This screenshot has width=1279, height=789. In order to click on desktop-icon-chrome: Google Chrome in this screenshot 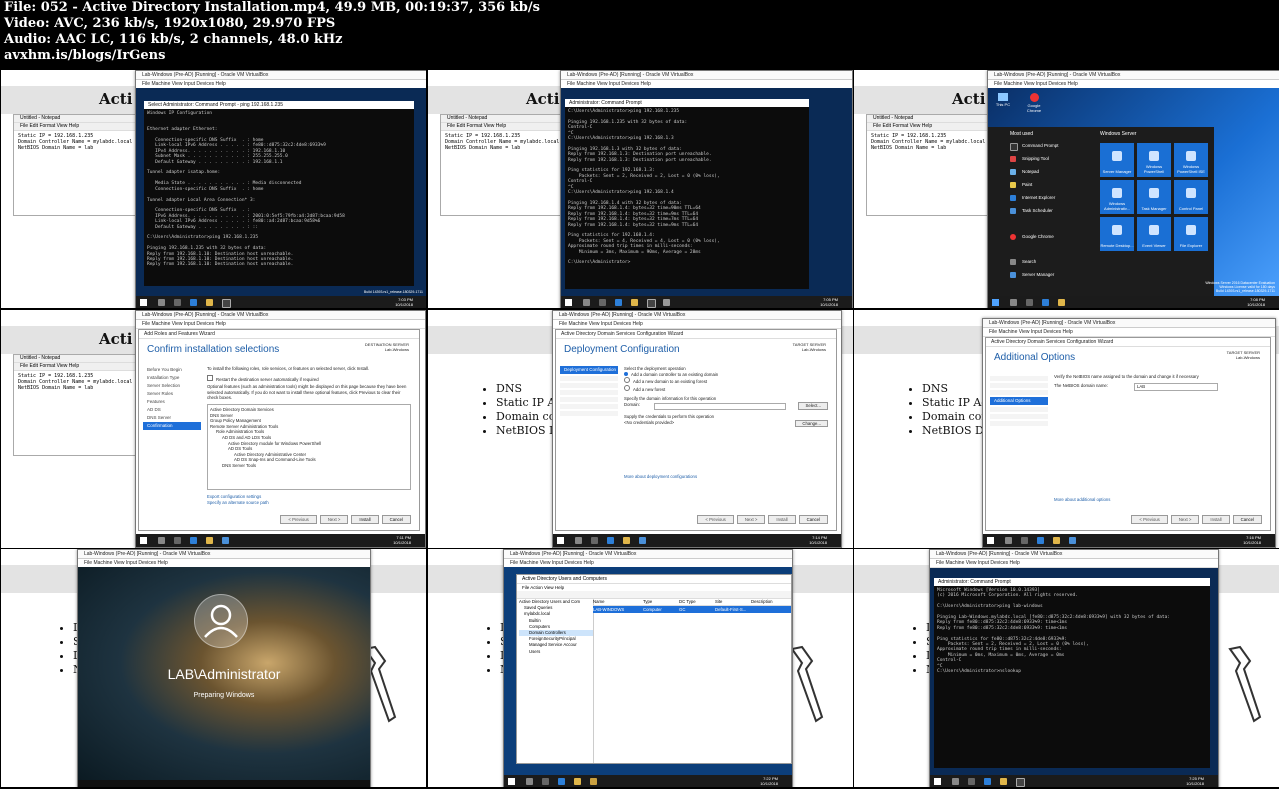, I will do `click(1034, 103)`.